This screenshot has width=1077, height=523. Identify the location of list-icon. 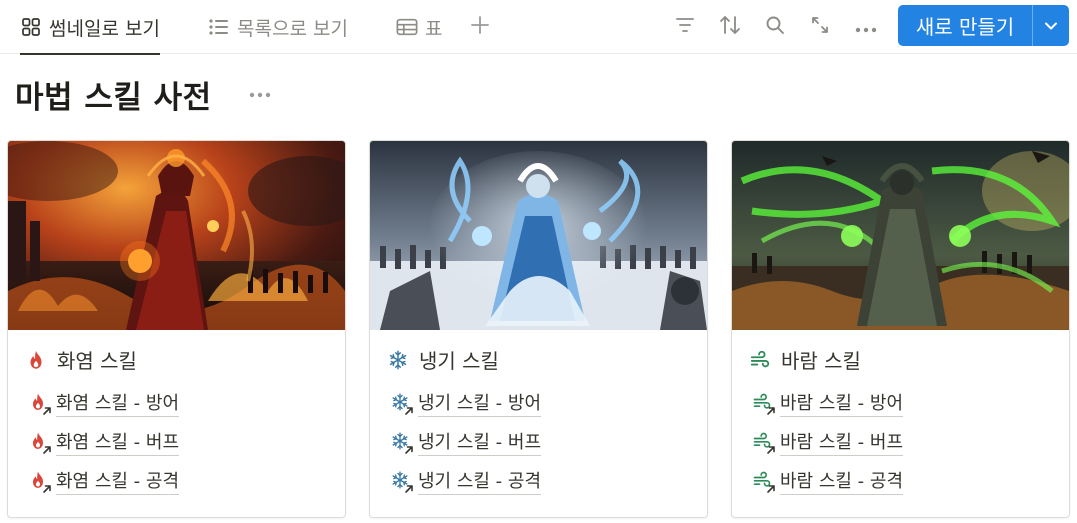
(219, 27).